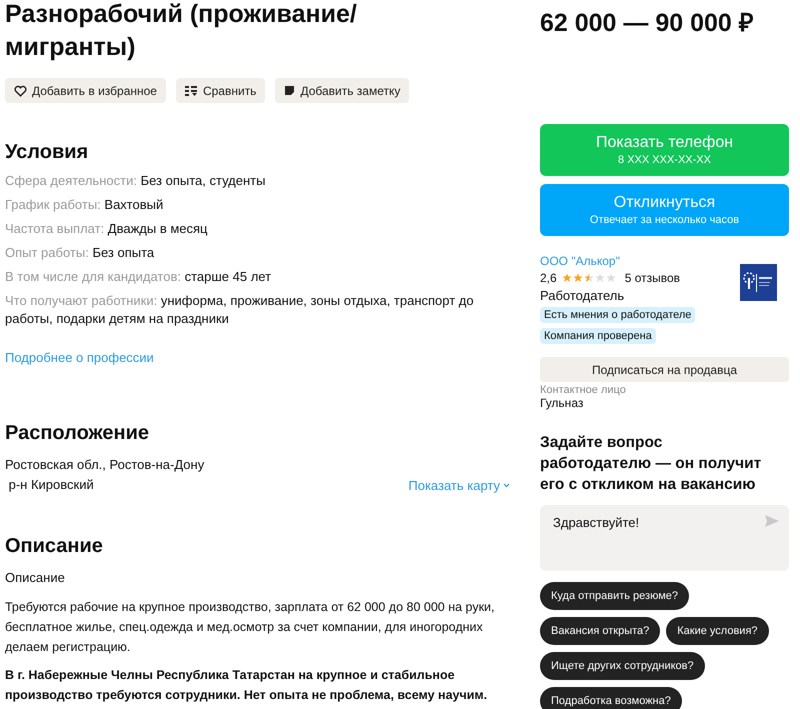 The image size is (800, 709). I want to click on vacancy-title: Разнорабочий (проживание/ мигранты), so click(181, 31).